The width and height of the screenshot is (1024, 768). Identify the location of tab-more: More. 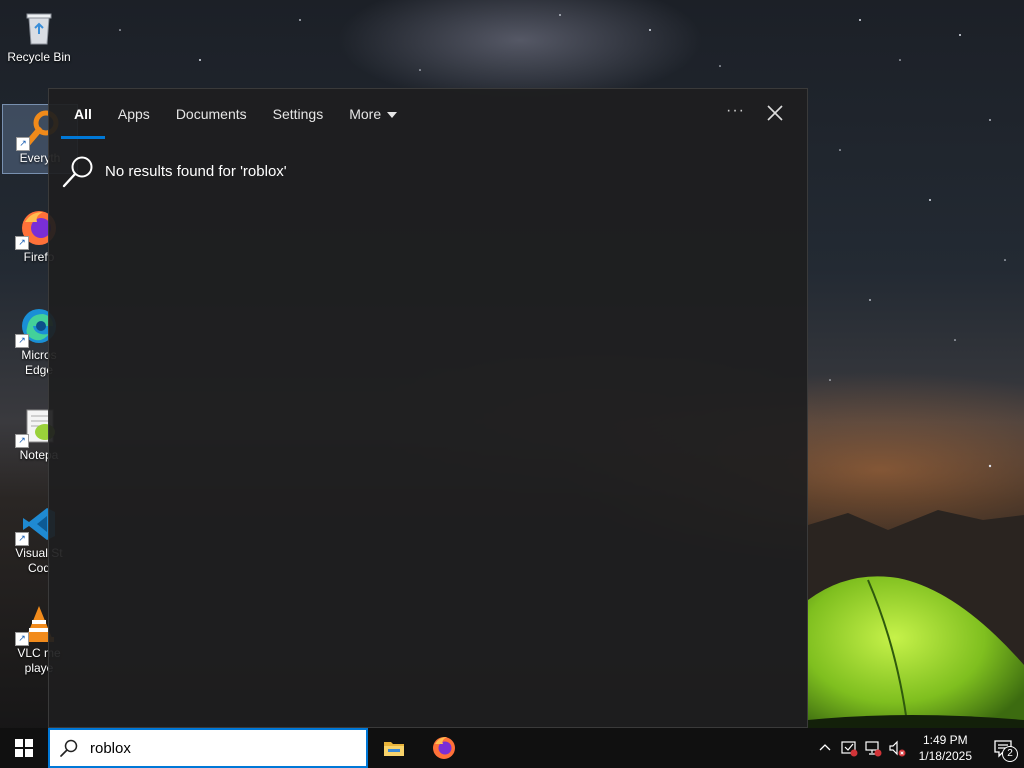
(373, 114).